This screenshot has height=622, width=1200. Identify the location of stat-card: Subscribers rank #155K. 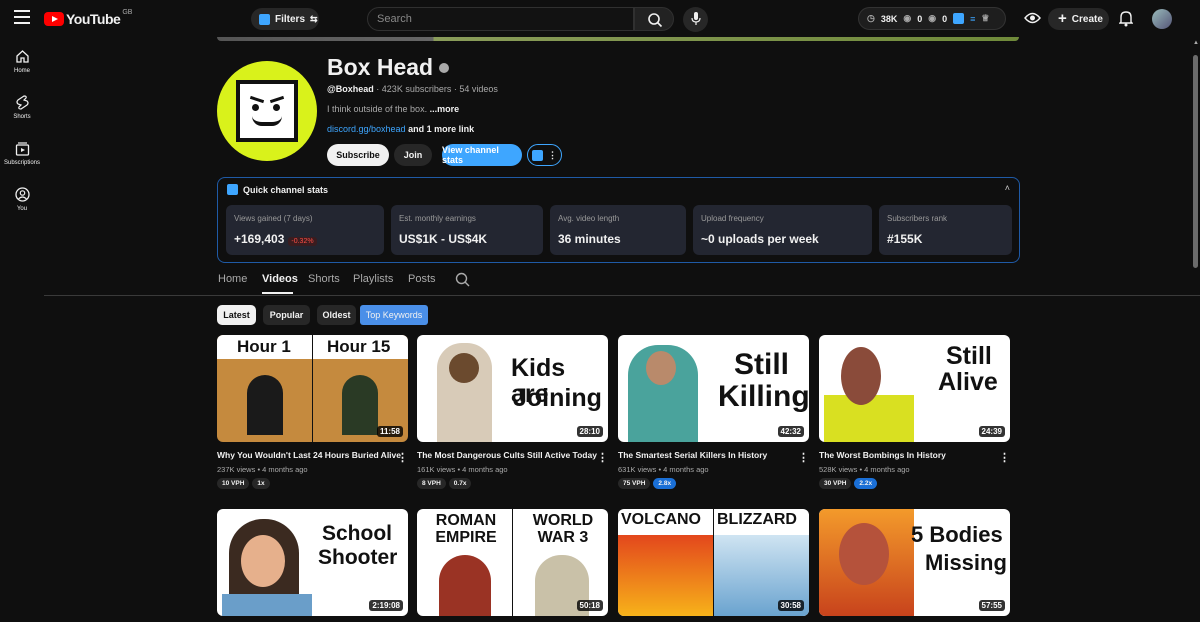
(945, 230).